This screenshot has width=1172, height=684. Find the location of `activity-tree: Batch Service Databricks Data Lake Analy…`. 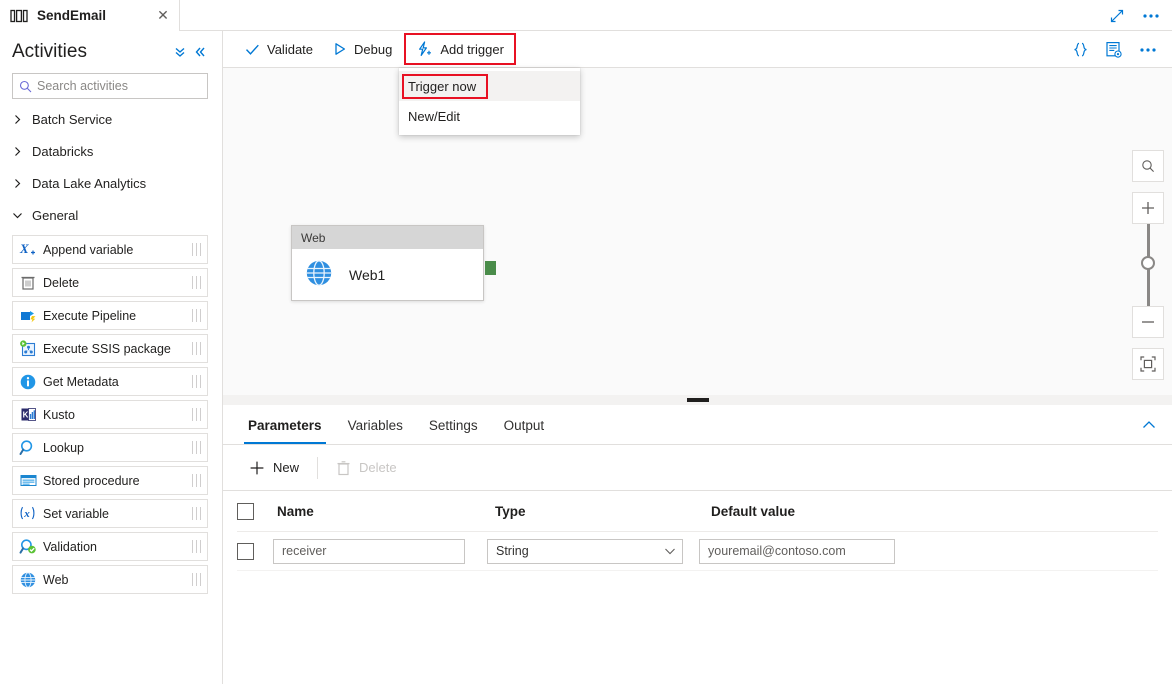

activity-tree: Batch Service Databricks Data Lake Analy… is located at coordinates (111, 348).